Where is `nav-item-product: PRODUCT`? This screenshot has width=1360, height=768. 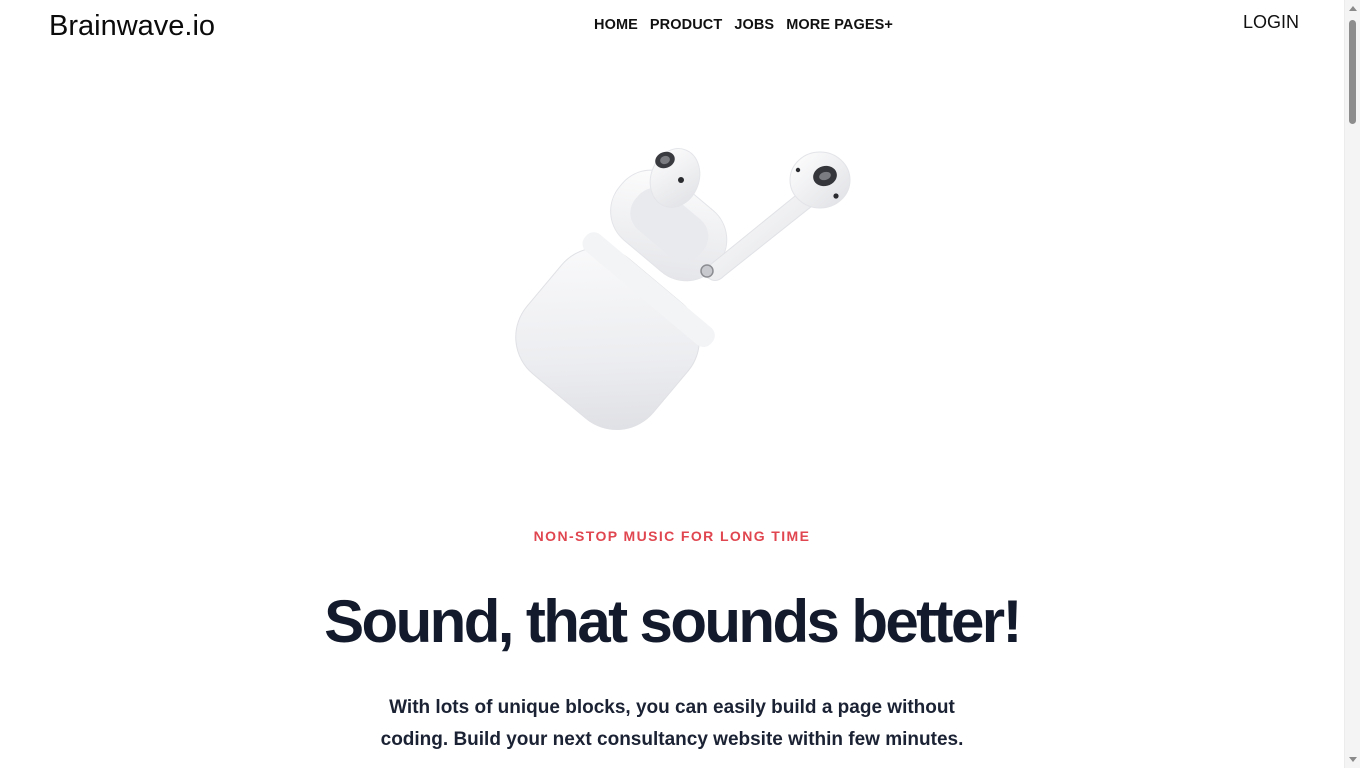 nav-item-product: PRODUCT is located at coordinates (686, 25).